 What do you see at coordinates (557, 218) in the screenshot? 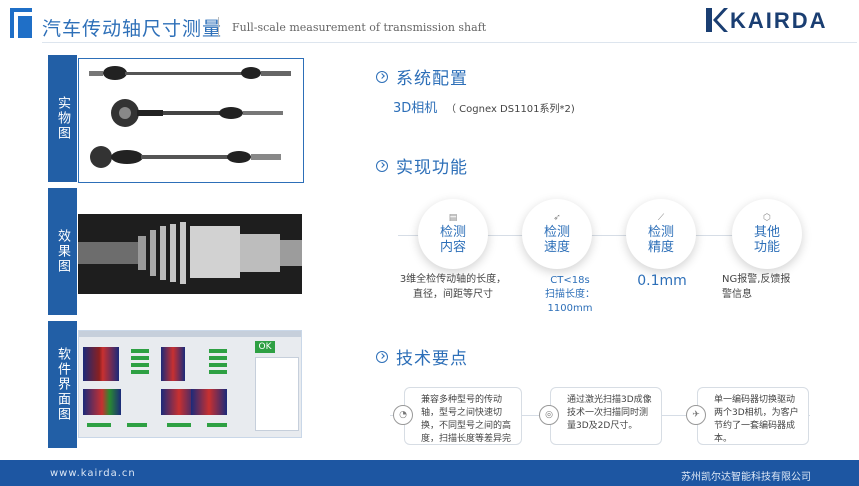
I see `rocket-icon: ➶` at bounding box center [557, 218].